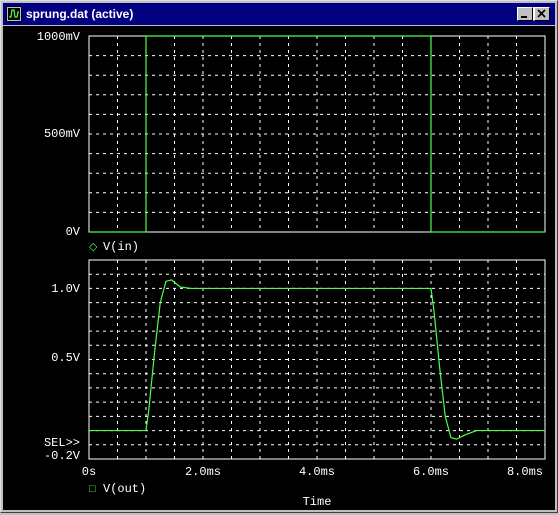 The height and width of the screenshot is (515, 558). Describe the element at coordinates (279, 14) in the screenshot. I see `title-bar: sprung.dat (active)` at that location.